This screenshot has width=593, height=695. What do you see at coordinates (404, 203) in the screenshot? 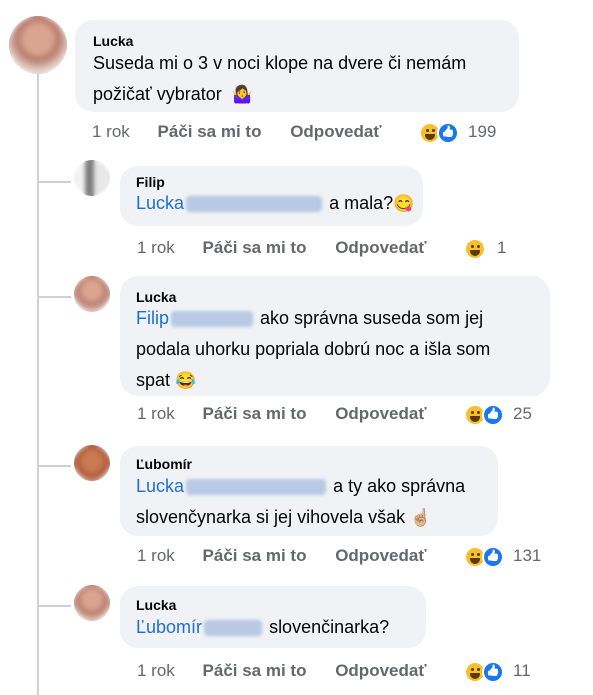
I see `face-savoring-food-emoji: 😋` at bounding box center [404, 203].